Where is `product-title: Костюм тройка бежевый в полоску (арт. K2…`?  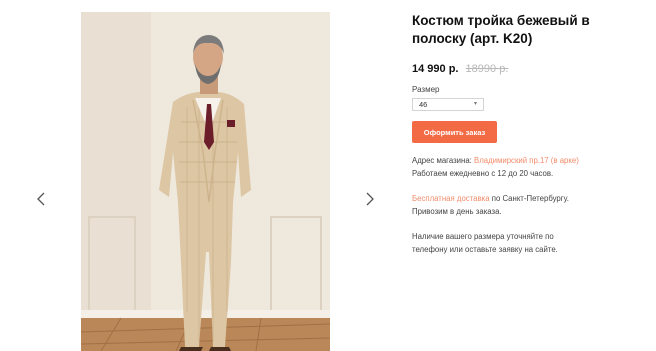
product-title: Костюм тройка бежевый в полоску (арт. K2… is located at coordinates (501, 29).